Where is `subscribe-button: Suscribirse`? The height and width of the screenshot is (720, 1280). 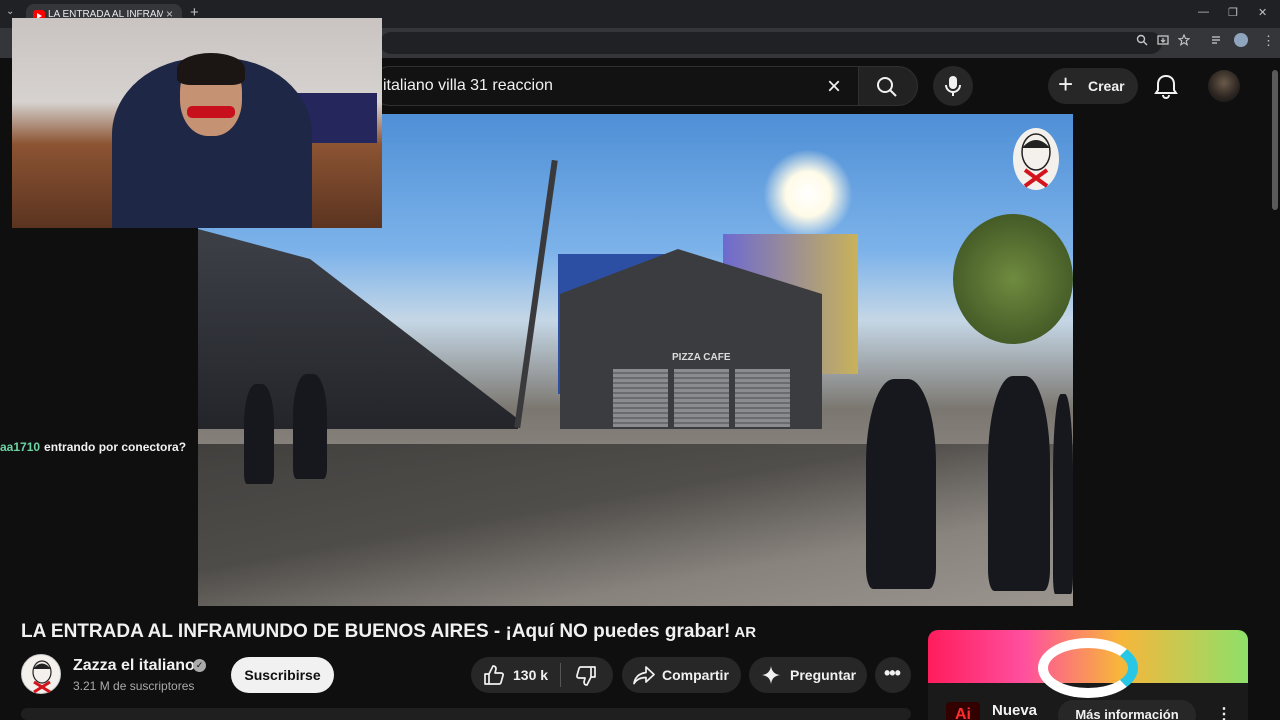
subscribe-button: Suscribirse is located at coordinates (282, 675).